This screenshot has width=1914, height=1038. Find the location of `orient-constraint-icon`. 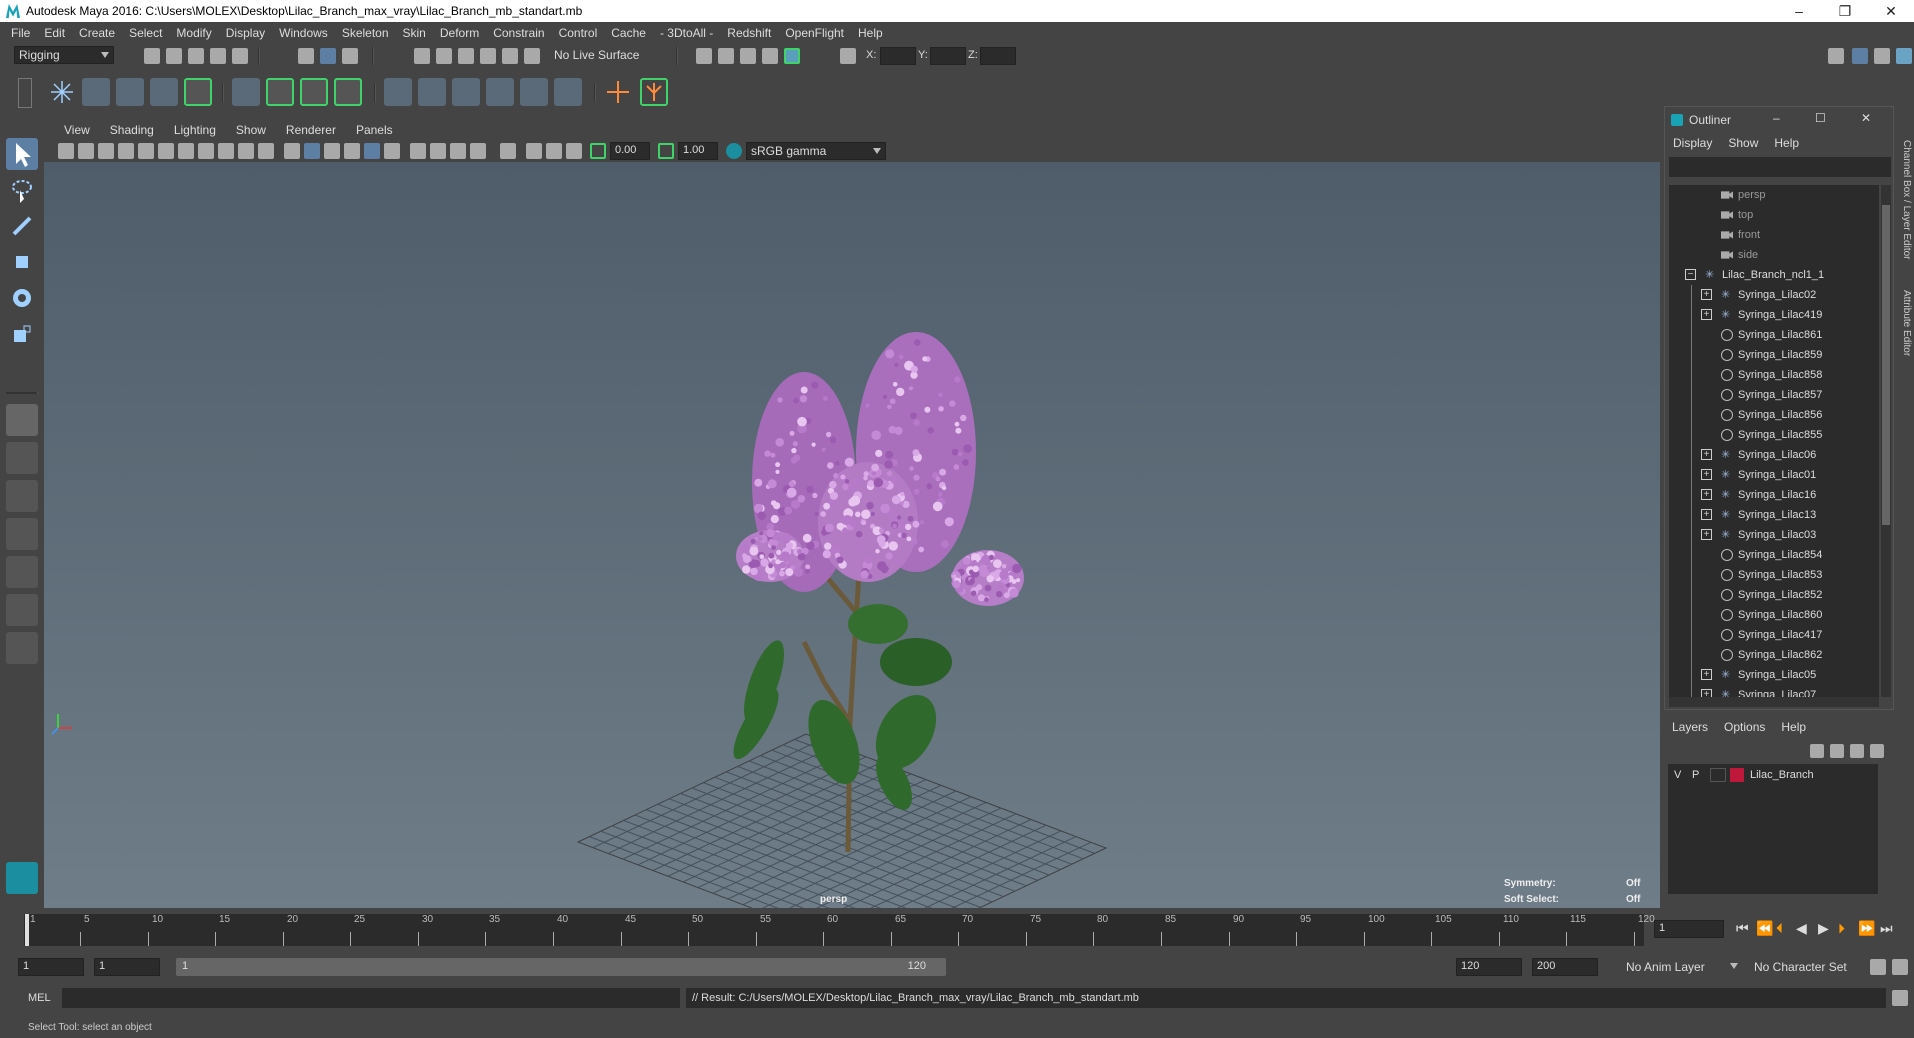

orient-constraint-icon is located at coordinates (466, 92).